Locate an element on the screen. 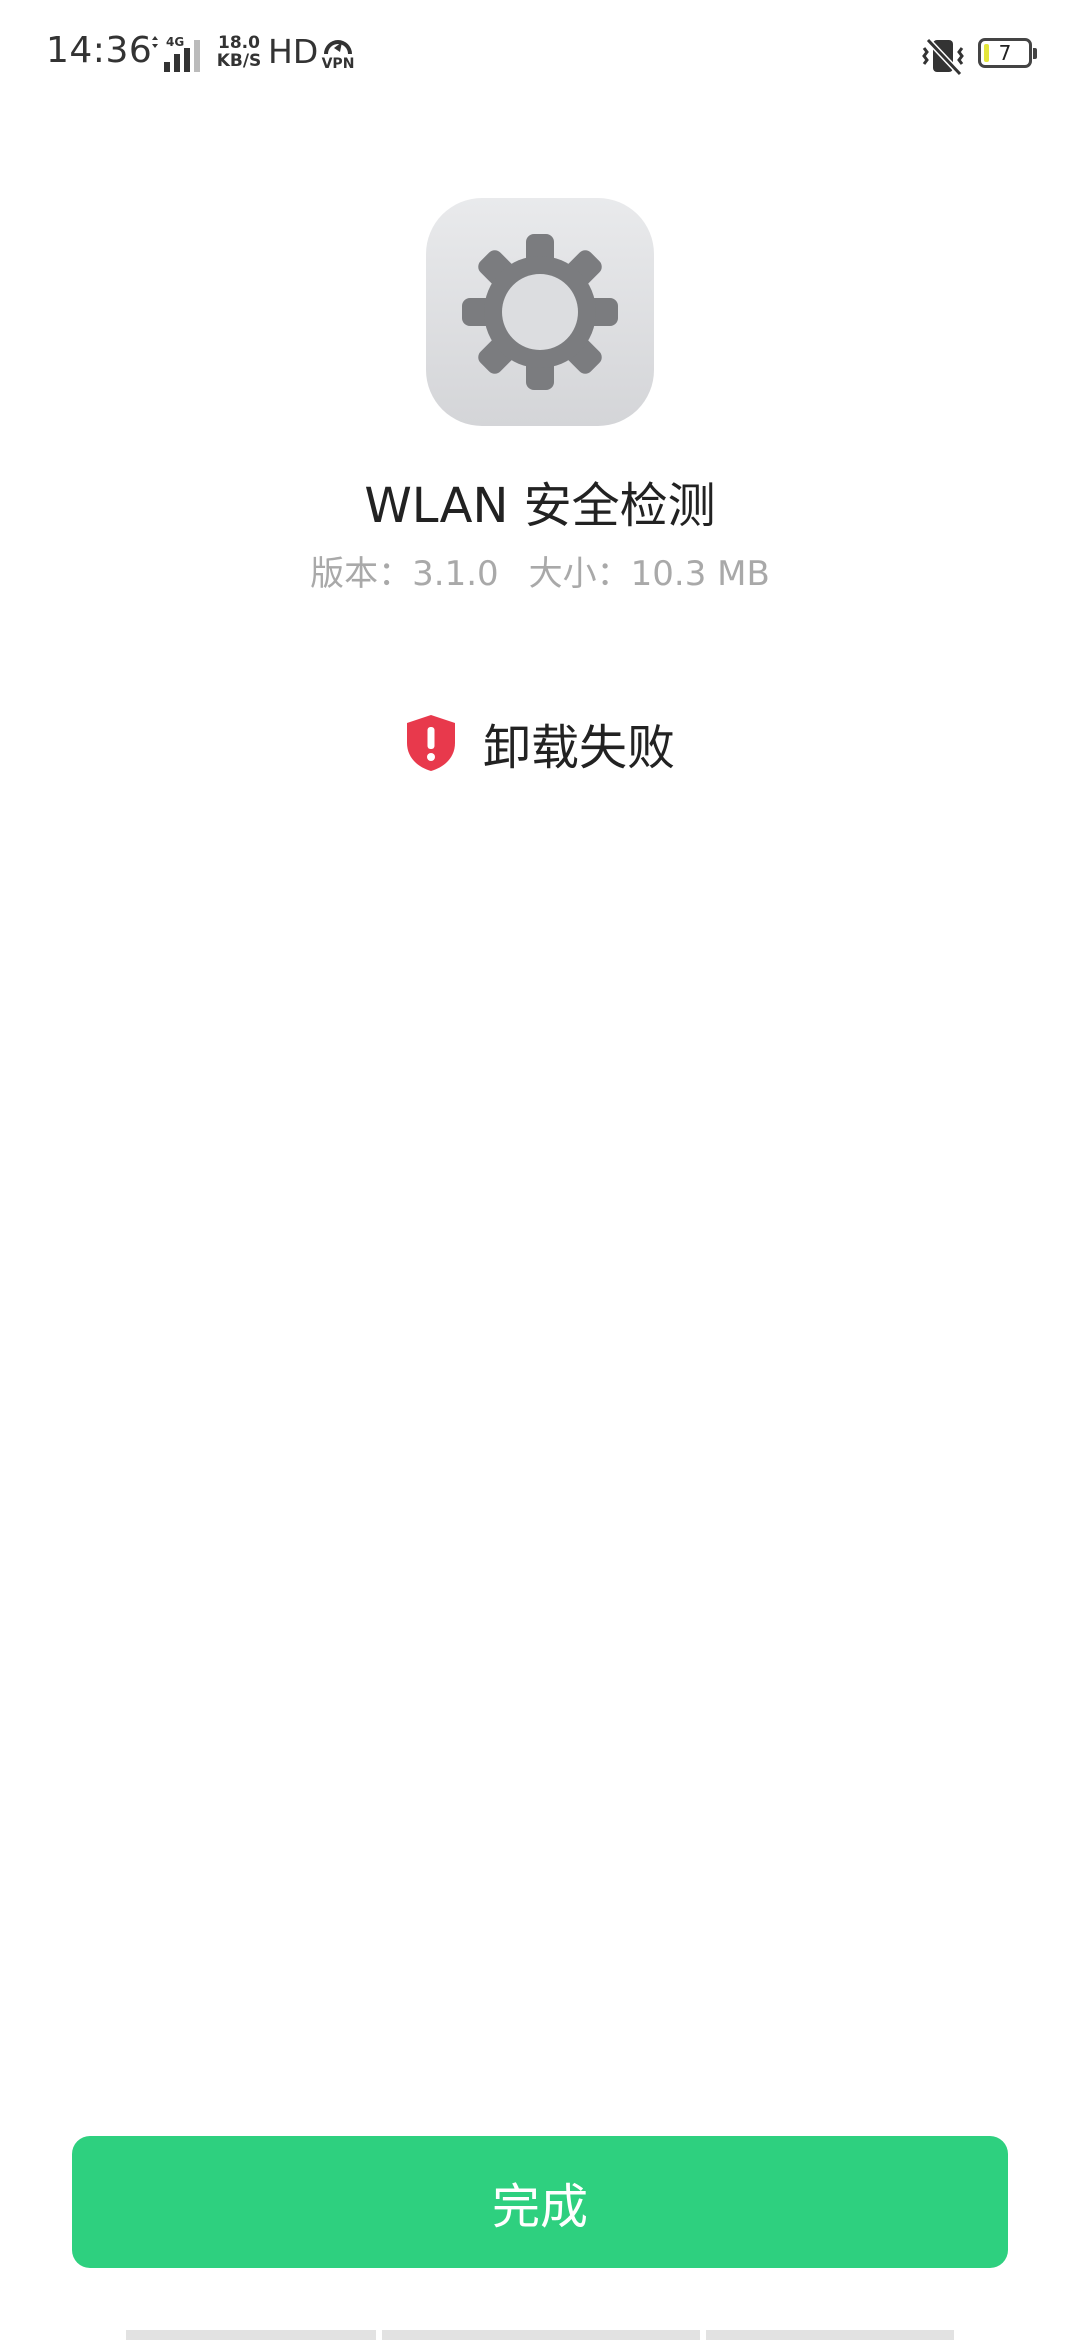 Image resolution: width=1080 pixels, height=2340 pixels. result-text: 卸载失败 is located at coordinates (578, 748).